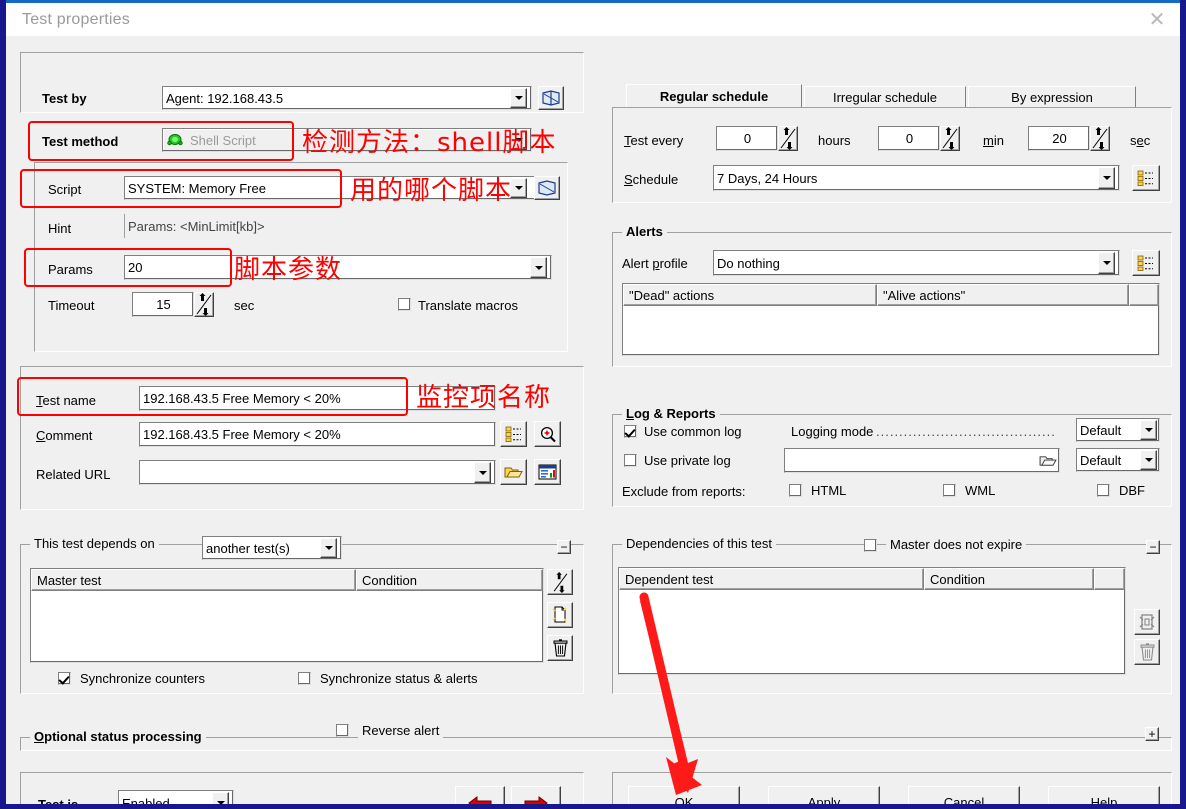 Image resolution: width=1186 pixels, height=809 pixels. What do you see at coordinates (347, 98) in the screenshot?
I see `test-by-combo: Agent: 192.168.43.5` at bounding box center [347, 98].